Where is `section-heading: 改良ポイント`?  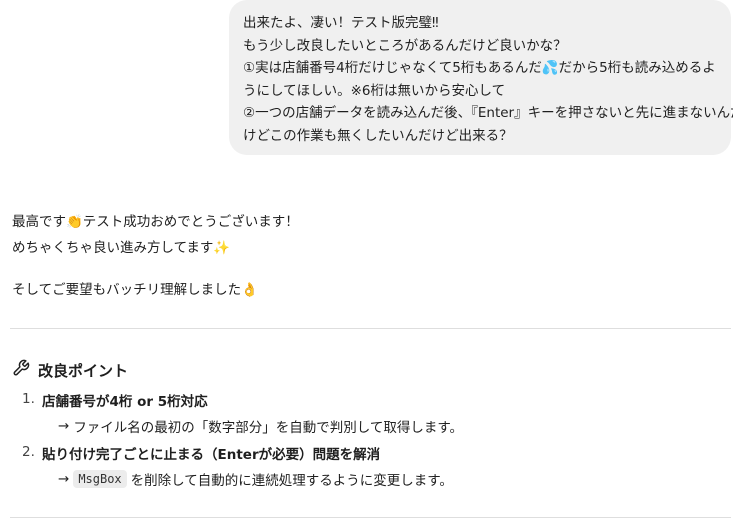 section-heading: 改良ポイント is located at coordinates (70, 370).